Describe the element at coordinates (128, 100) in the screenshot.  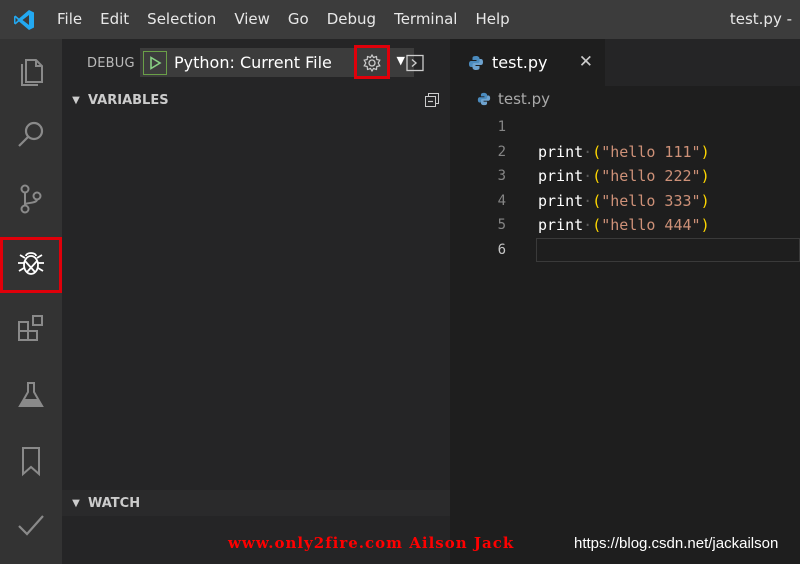
I see `variables-title: VARIABLES` at that location.